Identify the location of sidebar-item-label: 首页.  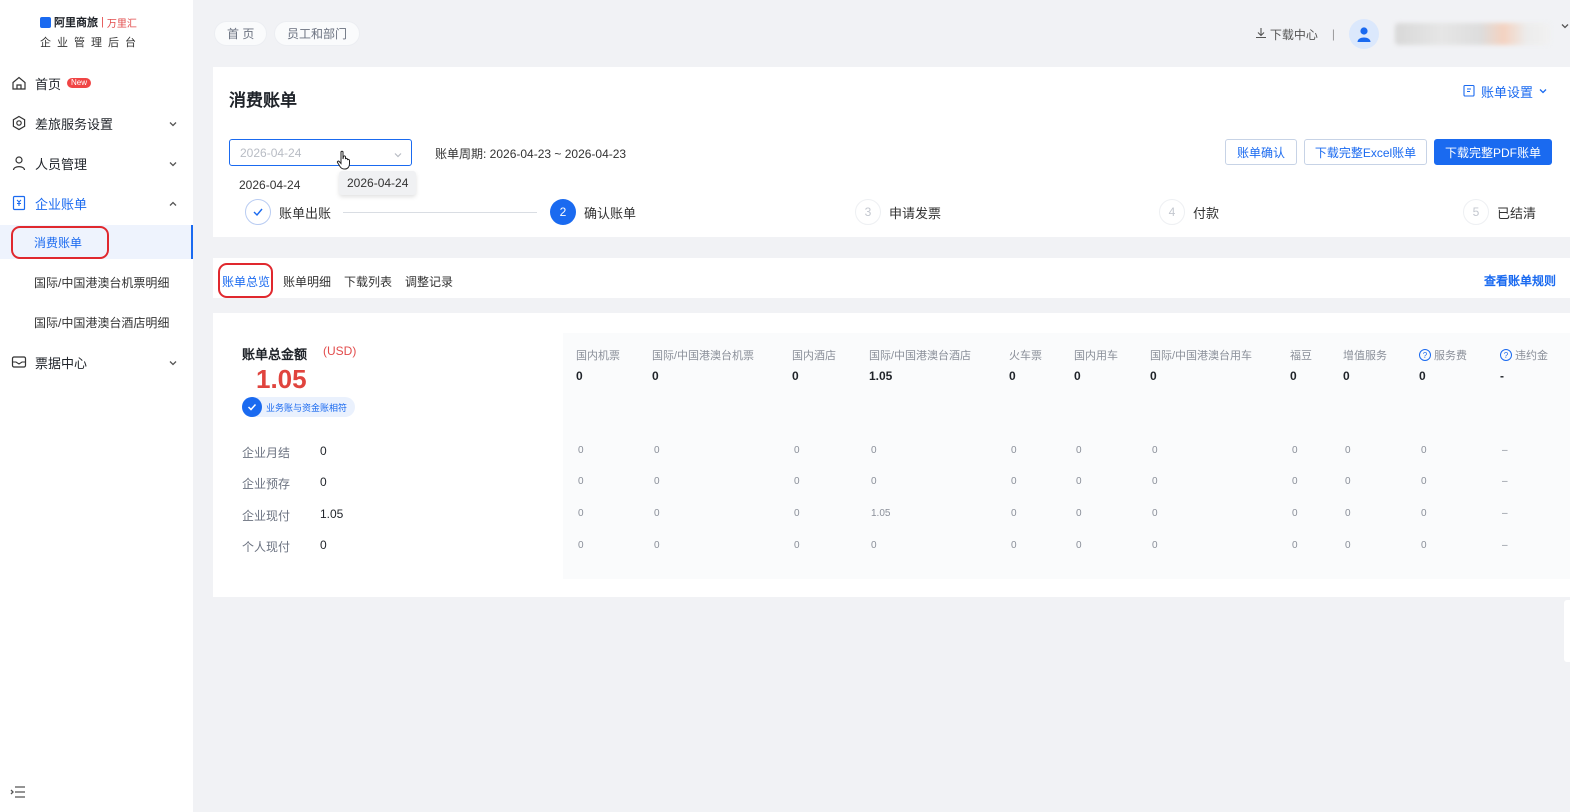
(48, 84).